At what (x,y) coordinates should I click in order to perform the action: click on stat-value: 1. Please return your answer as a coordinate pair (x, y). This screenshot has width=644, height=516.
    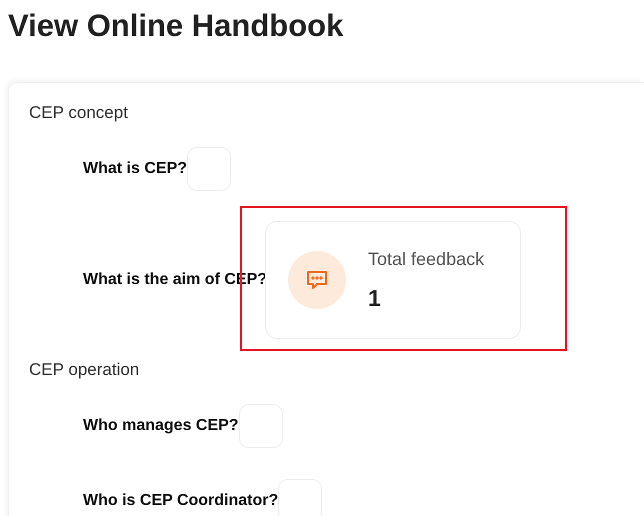
    Looking at the image, I should click on (375, 298).